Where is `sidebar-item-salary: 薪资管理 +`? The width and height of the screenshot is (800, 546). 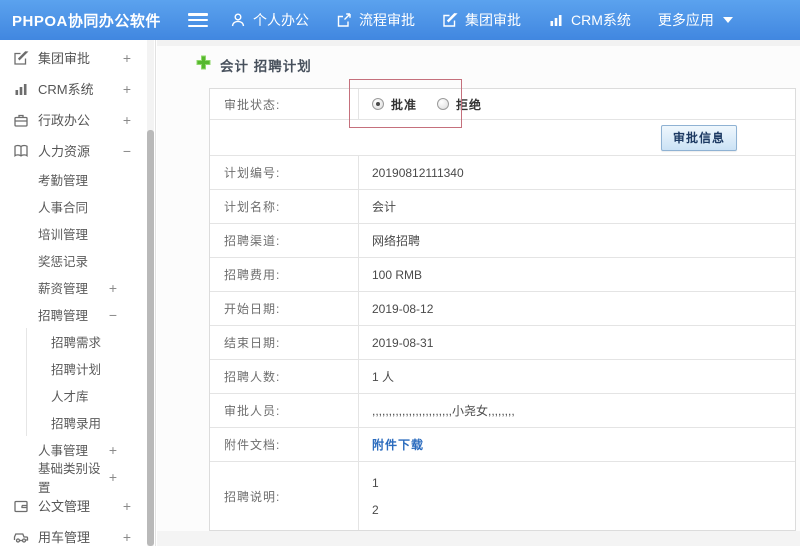 sidebar-item-salary: 薪资管理 + is located at coordinates (77, 287).